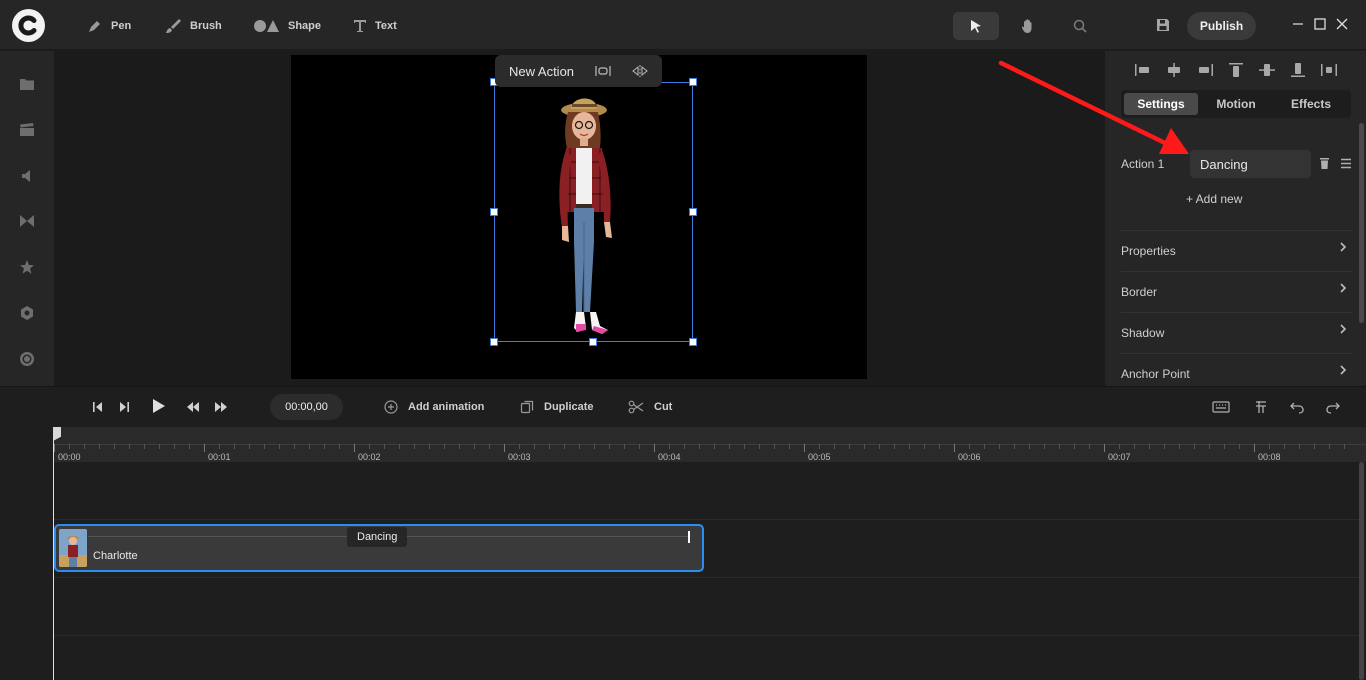 The image size is (1366, 680). What do you see at coordinates (650, 407) in the screenshot?
I see `cut-button: Cut` at bounding box center [650, 407].